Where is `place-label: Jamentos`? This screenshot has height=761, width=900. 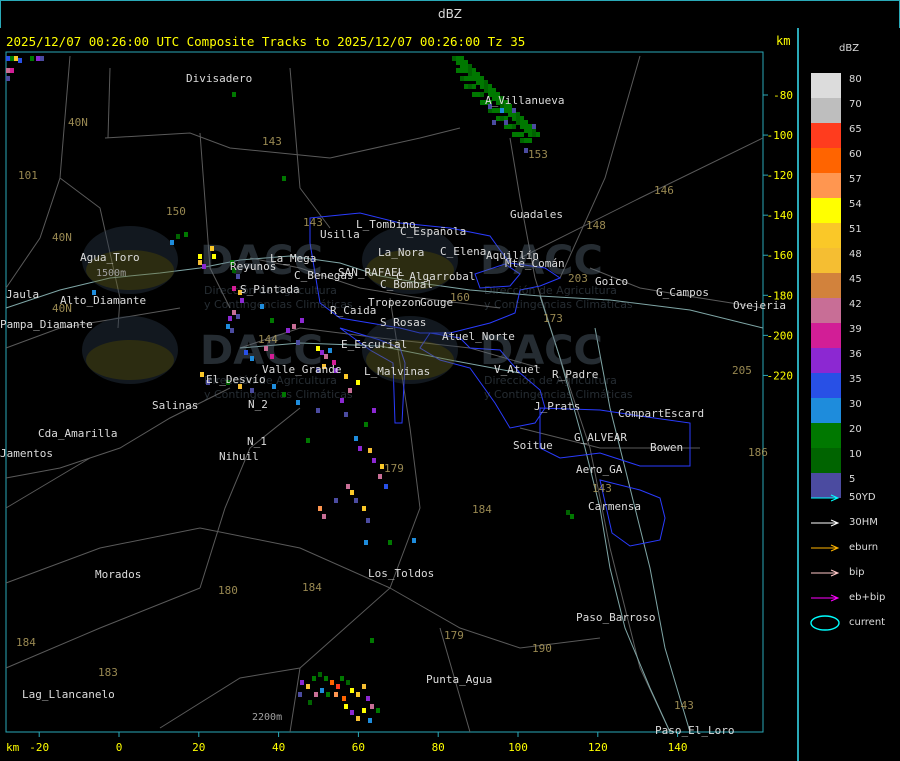 place-label: Jamentos is located at coordinates (26, 453).